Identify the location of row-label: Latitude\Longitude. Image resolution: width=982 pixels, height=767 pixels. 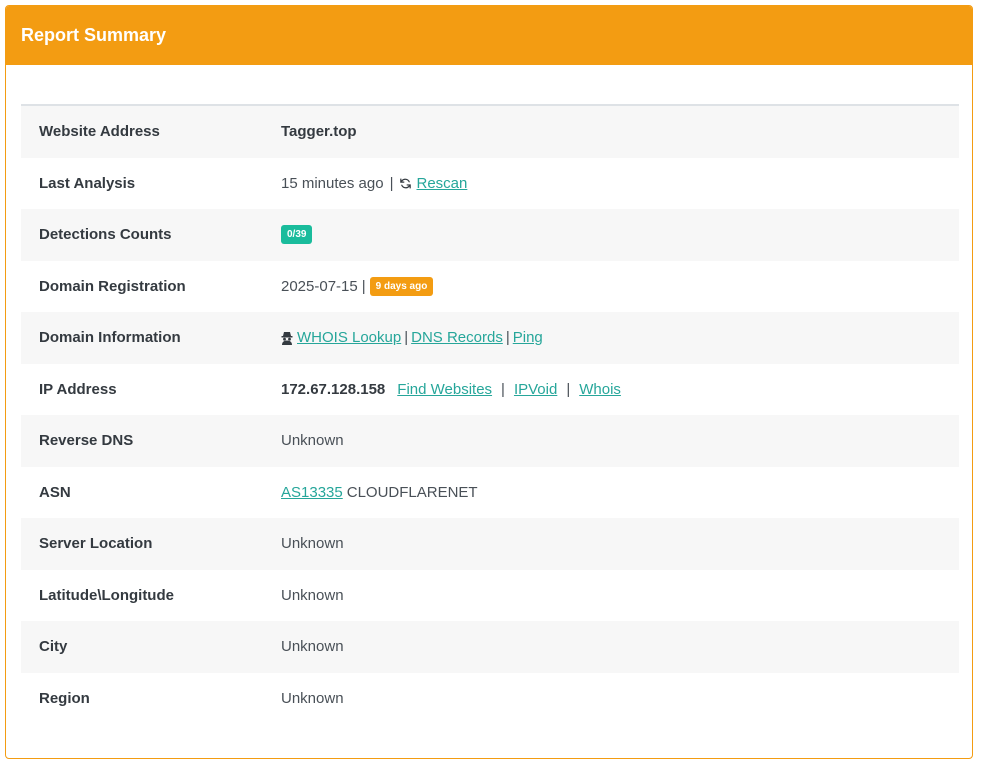
(106, 595).